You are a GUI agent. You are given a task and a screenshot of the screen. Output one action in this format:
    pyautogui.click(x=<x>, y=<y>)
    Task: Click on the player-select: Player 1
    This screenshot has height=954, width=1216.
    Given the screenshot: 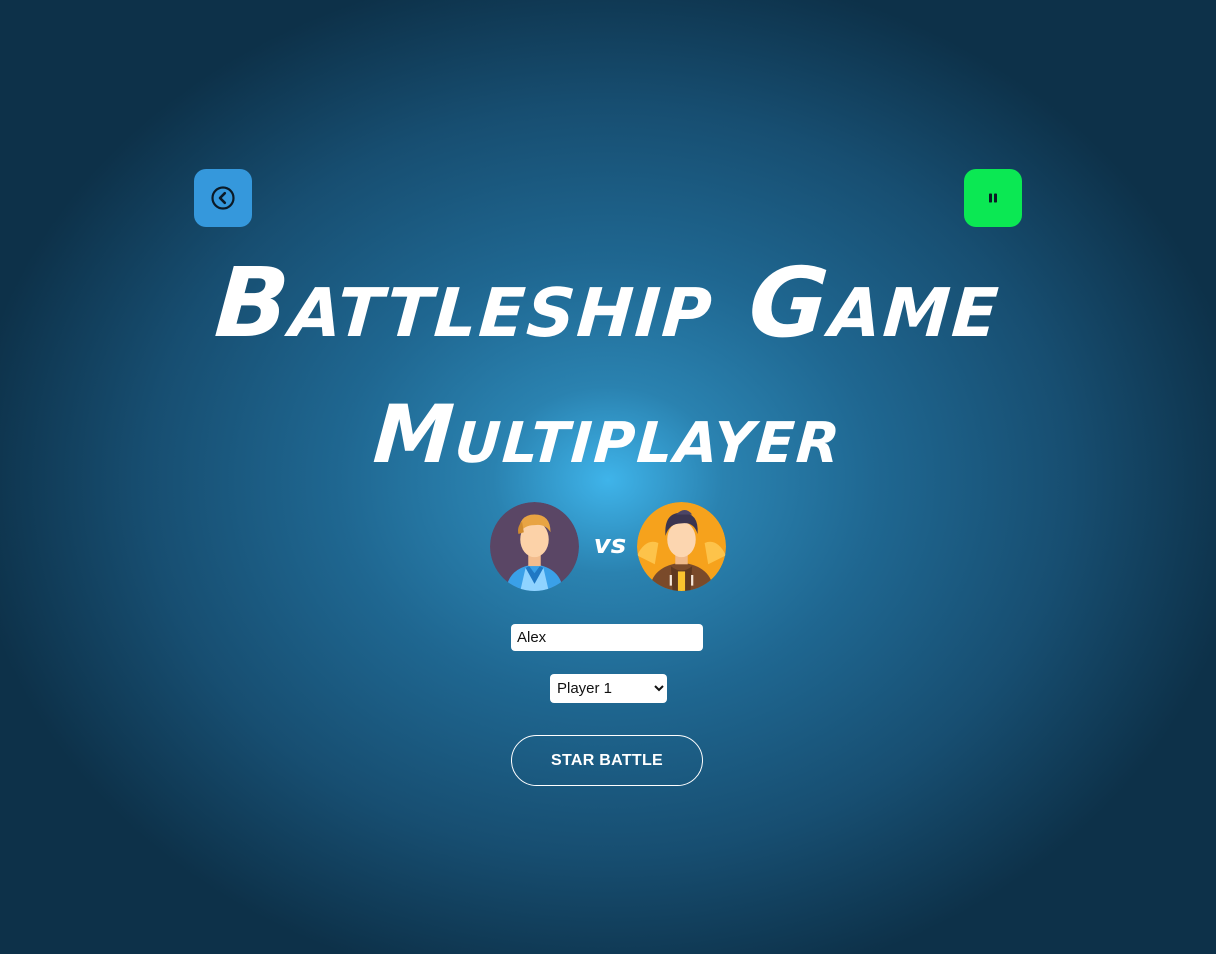 What is the action you would take?
    pyautogui.click(x=608, y=688)
    